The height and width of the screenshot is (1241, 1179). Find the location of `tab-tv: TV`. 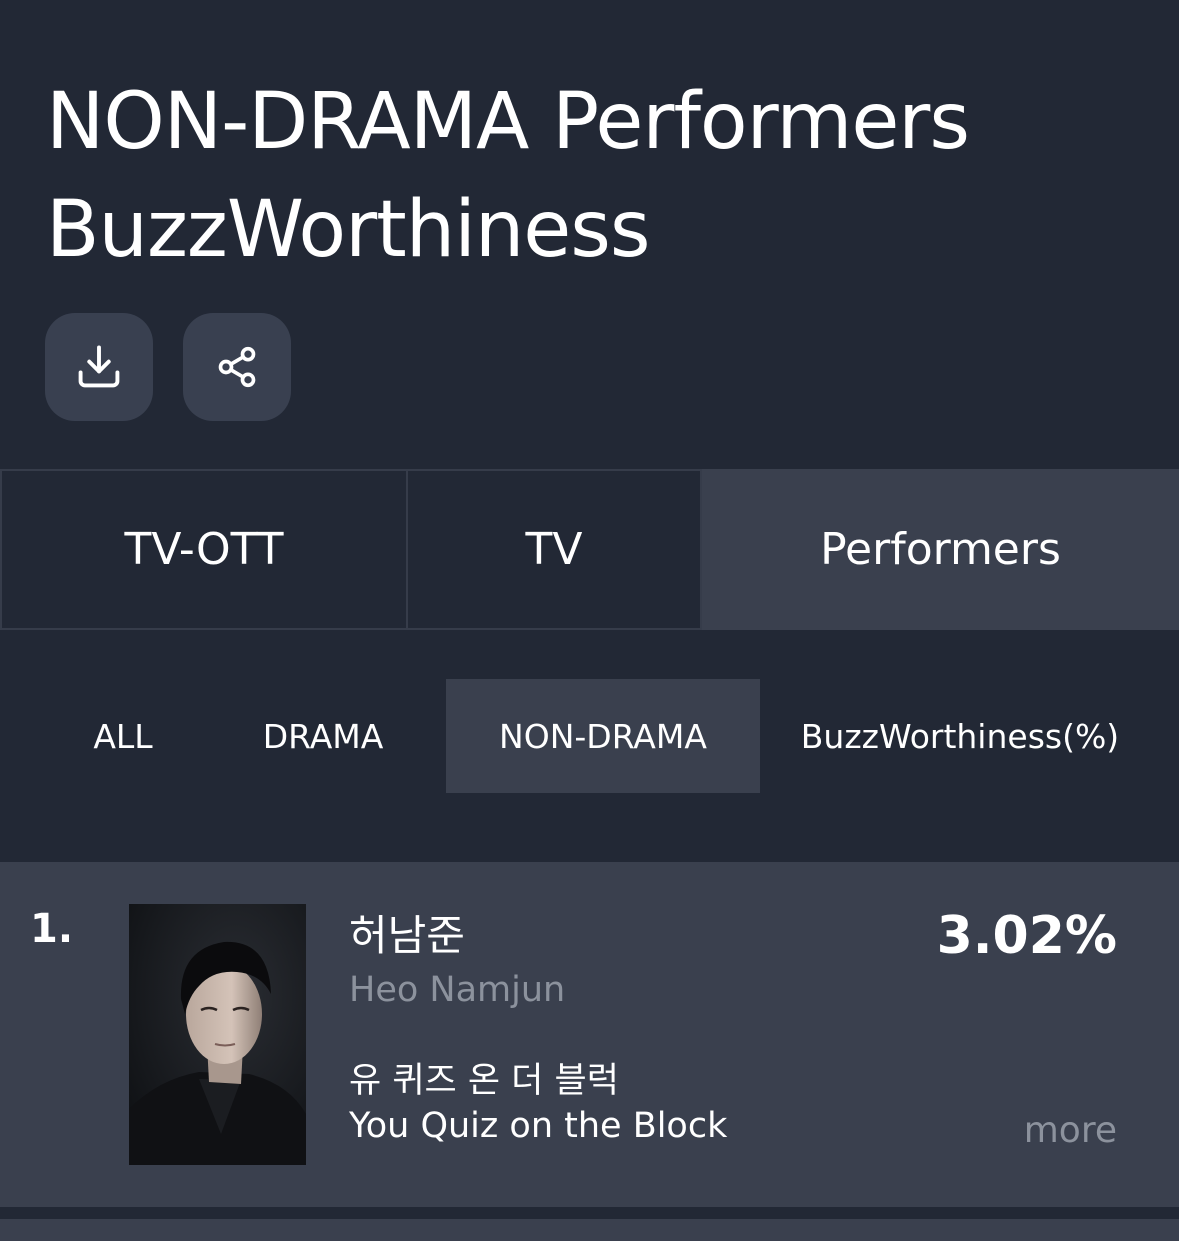

tab-tv: TV is located at coordinates (555, 549).